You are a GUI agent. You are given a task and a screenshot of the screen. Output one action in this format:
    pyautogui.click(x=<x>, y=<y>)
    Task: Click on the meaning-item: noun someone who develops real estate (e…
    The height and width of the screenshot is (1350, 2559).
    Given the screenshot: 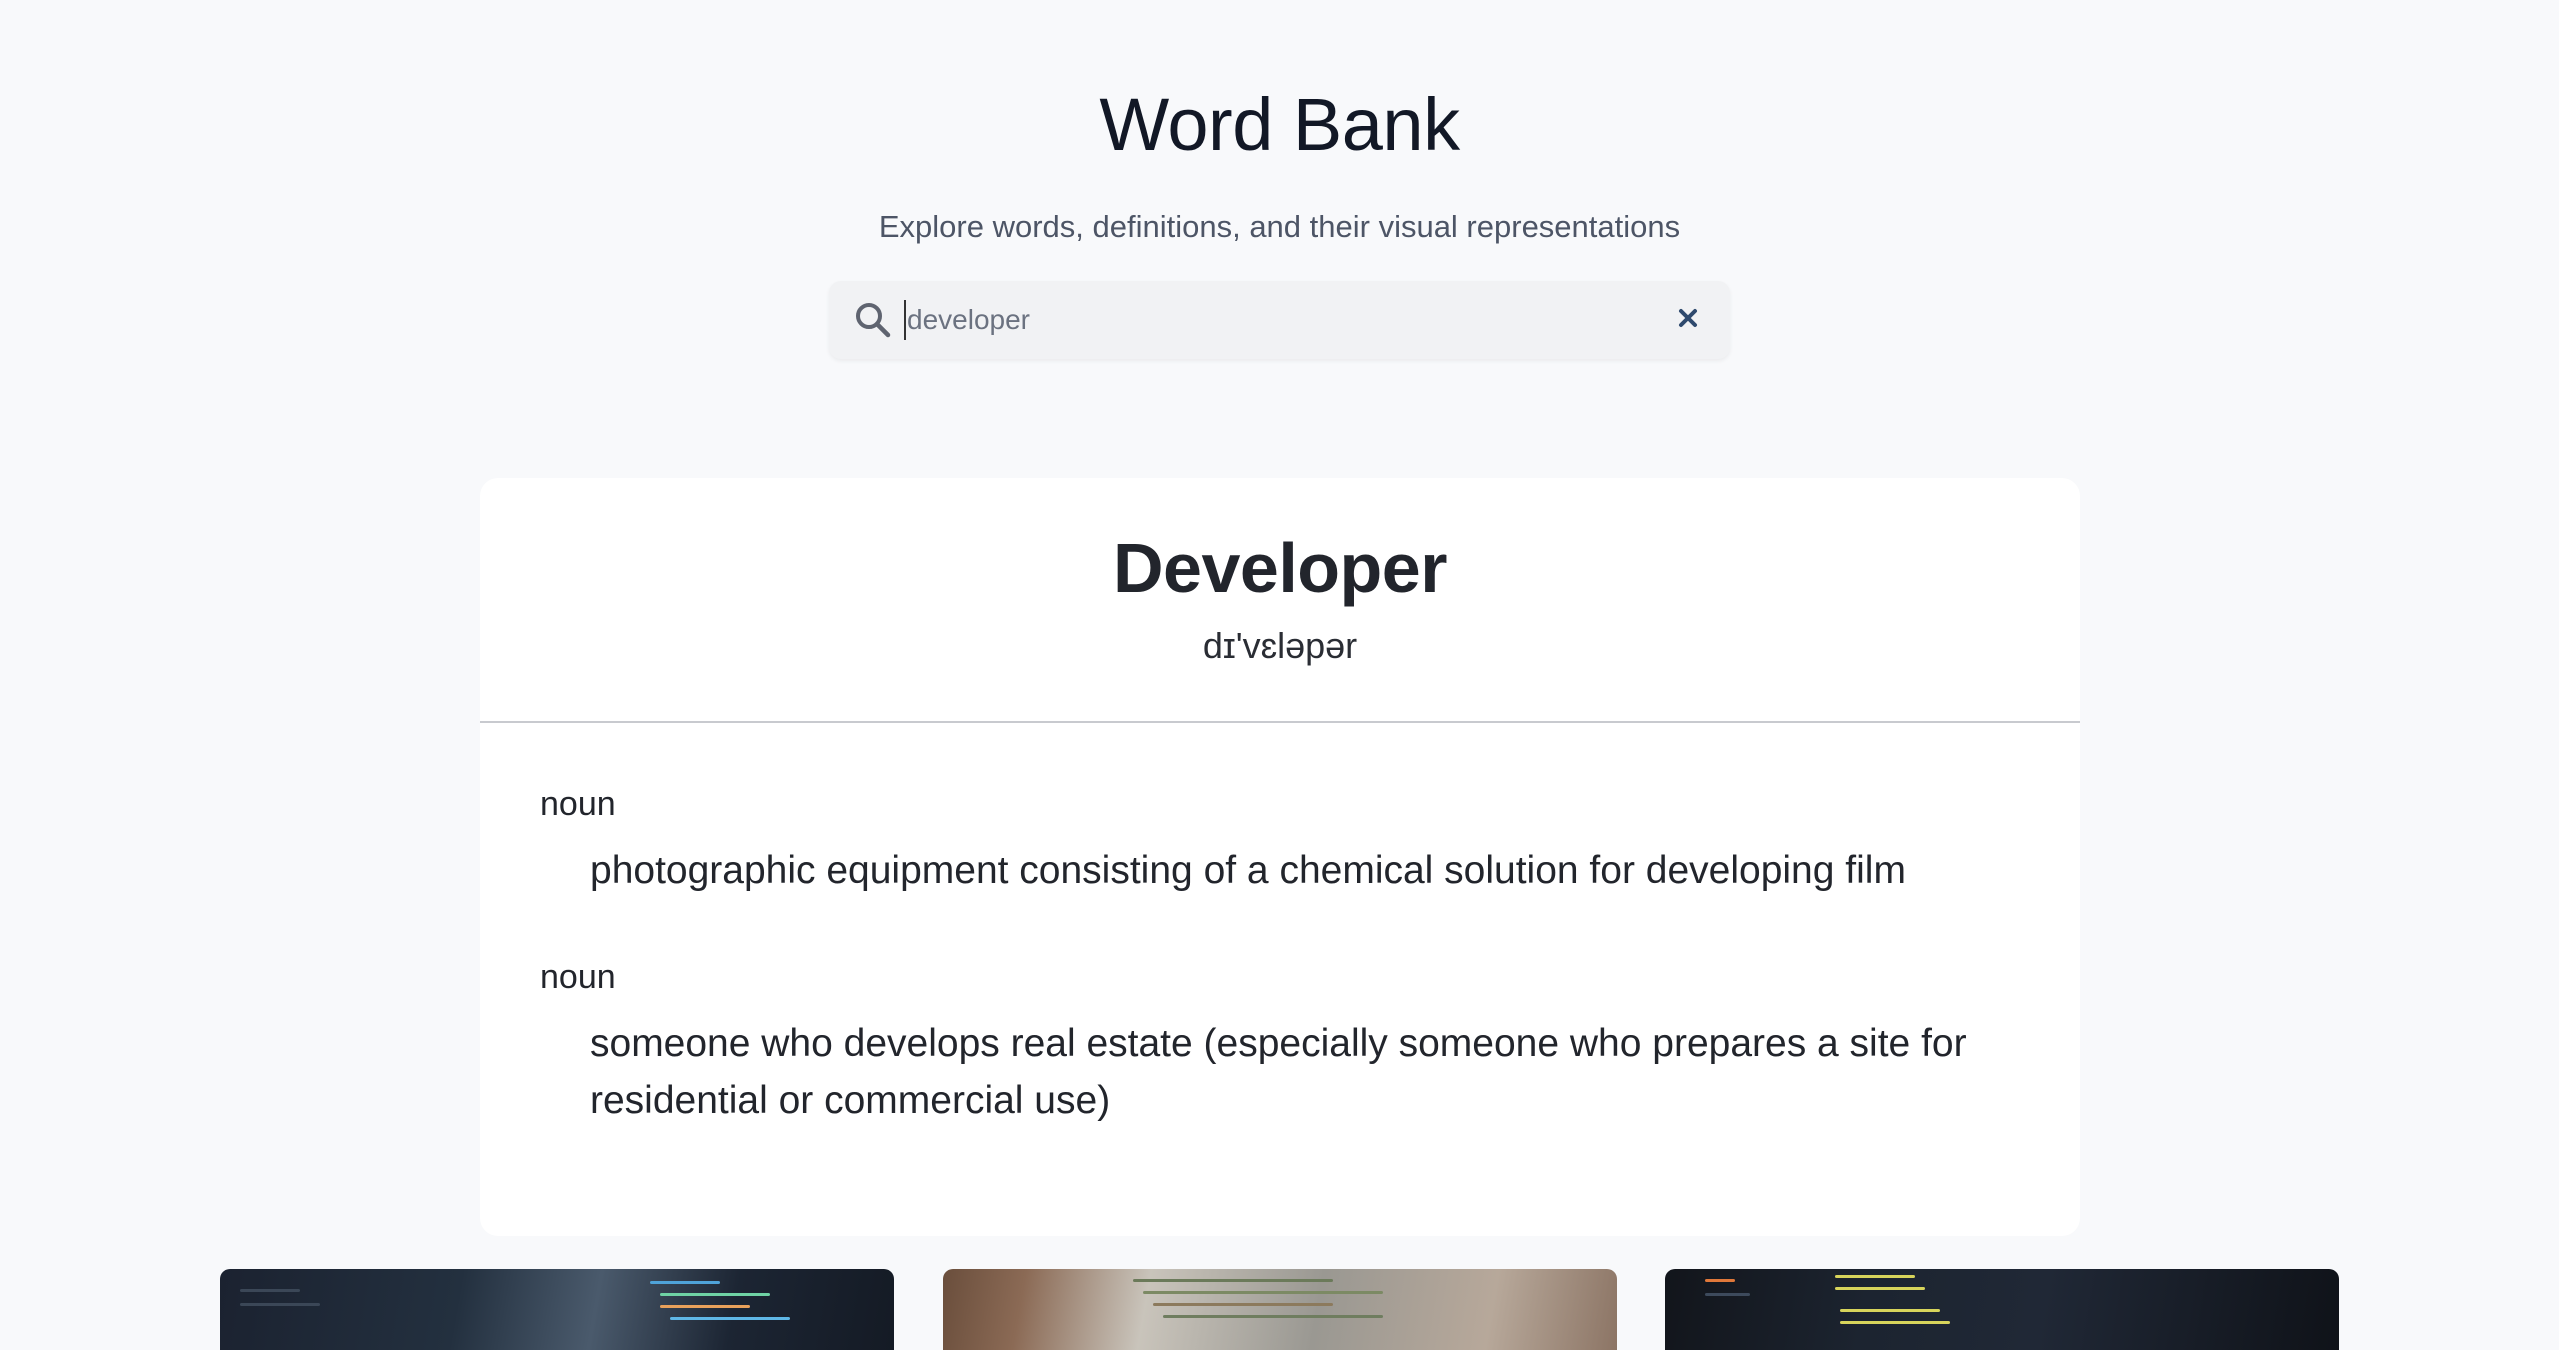 What is the action you would take?
    pyautogui.click(x=1280, y=1042)
    